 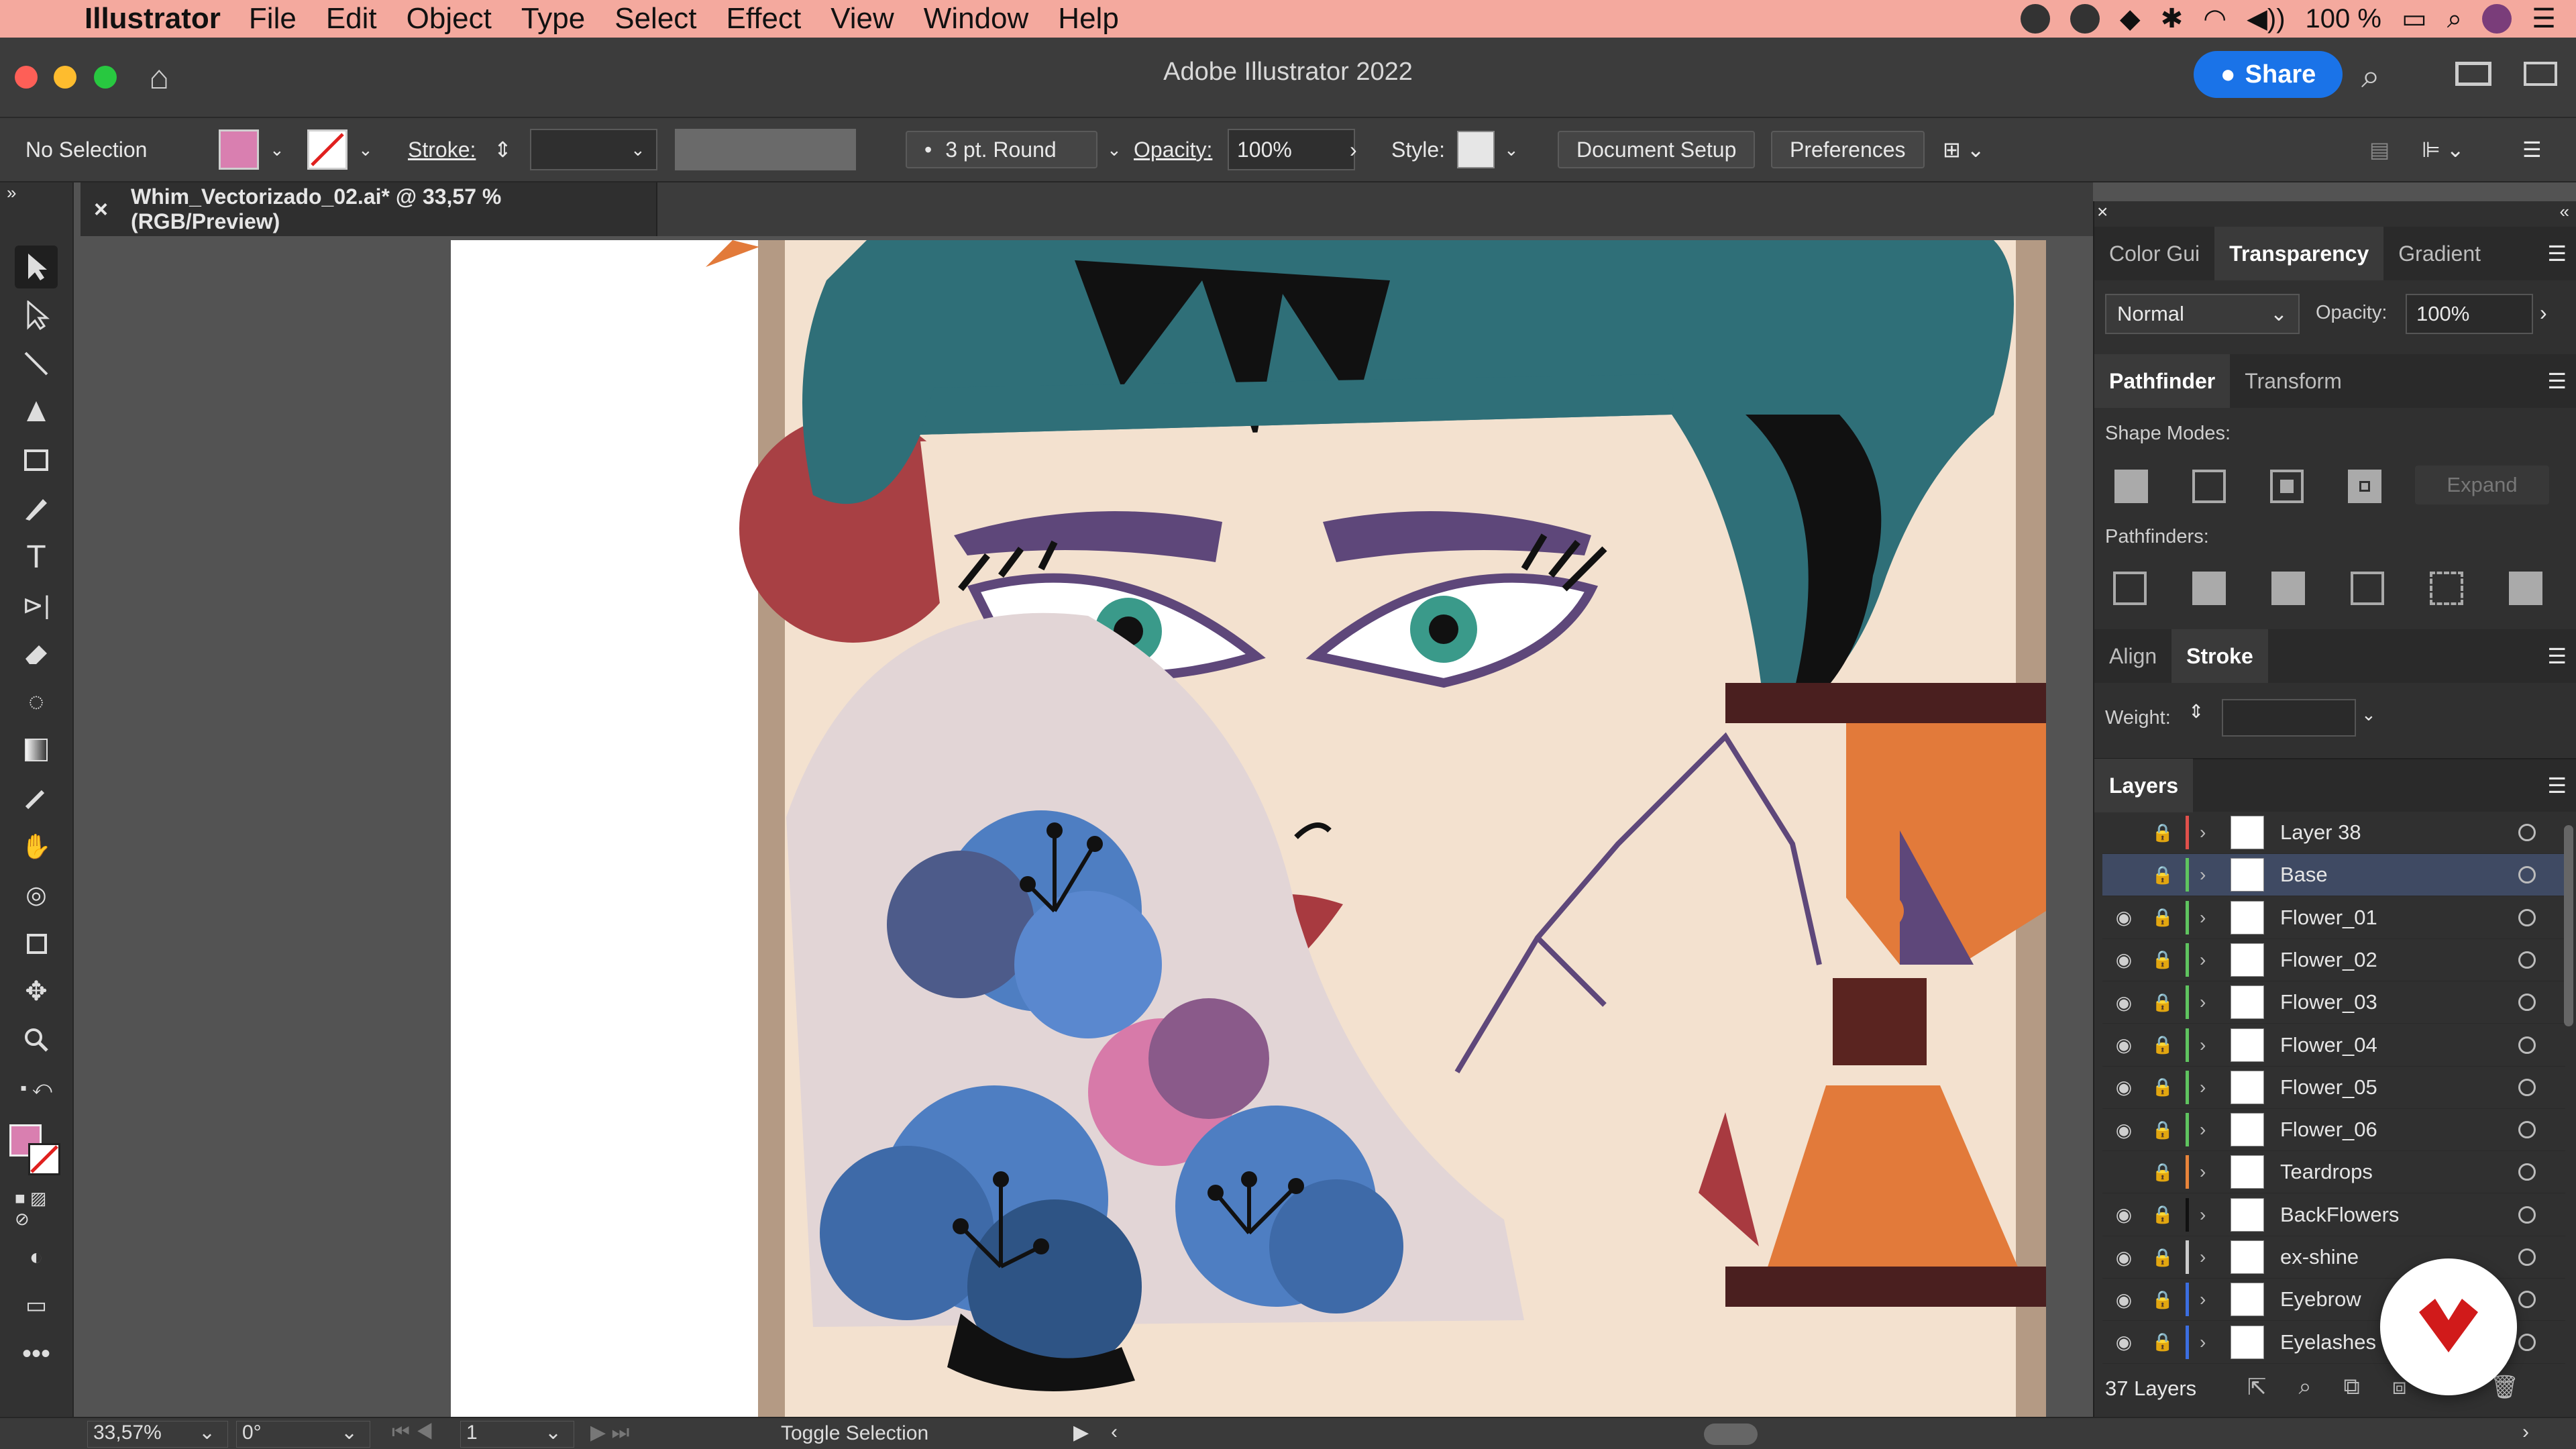 What do you see at coordinates (36, 1305) in the screenshot?
I see `screen-mode-icon: ▭` at bounding box center [36, 1305].